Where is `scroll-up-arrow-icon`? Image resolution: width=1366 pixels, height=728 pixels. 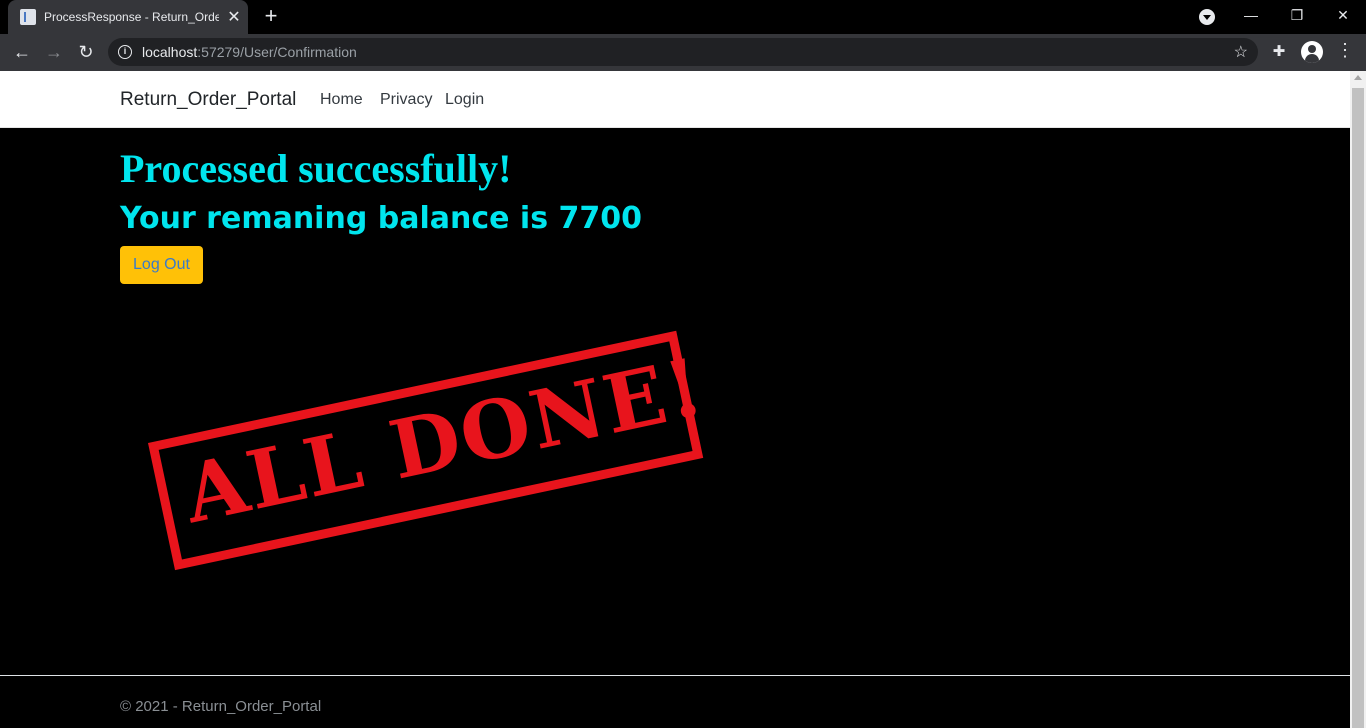
scroll-up-arrow-icon is located at coordinates (1358, 77).